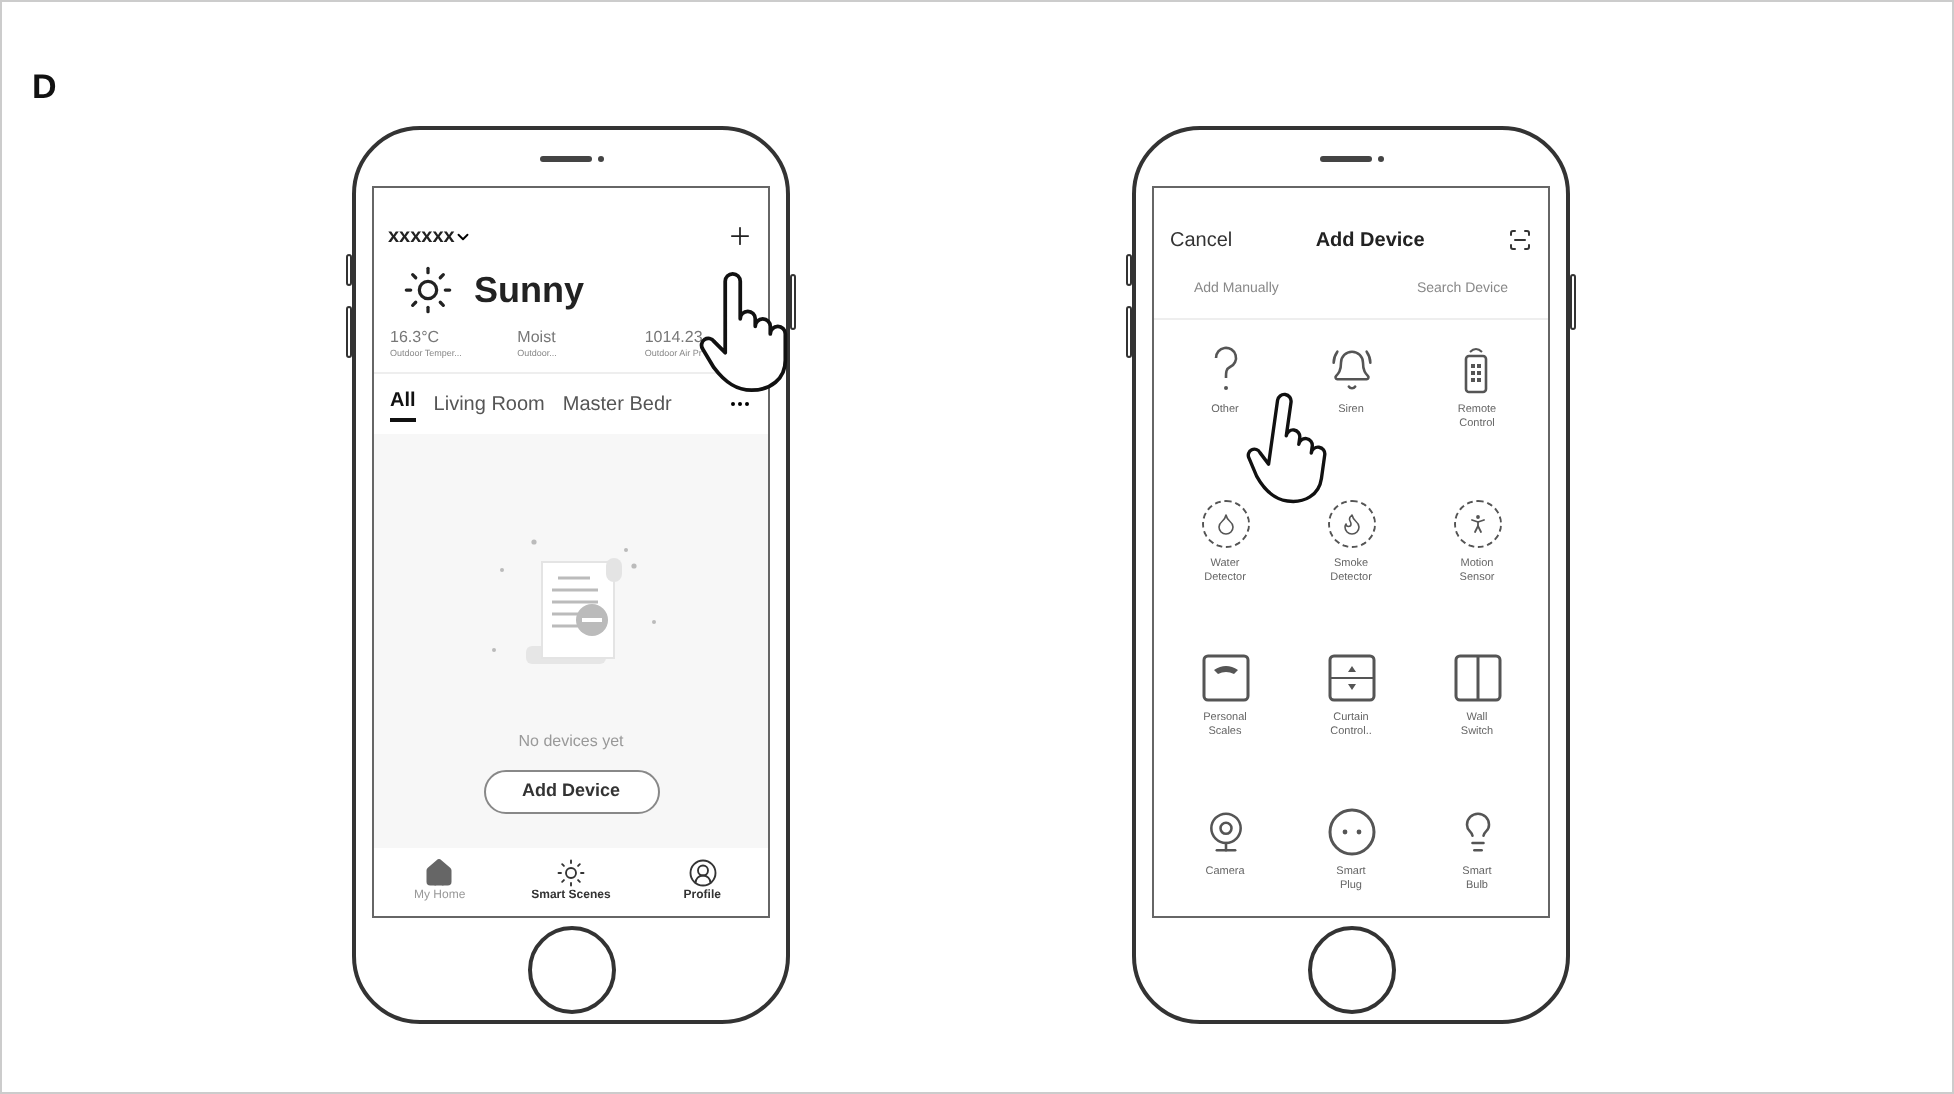 The width and height of the screenshot is (1954, 1094). Describe the element at coordinates (1519, 240) in the screenshot. I see `scan-icon` at that location.